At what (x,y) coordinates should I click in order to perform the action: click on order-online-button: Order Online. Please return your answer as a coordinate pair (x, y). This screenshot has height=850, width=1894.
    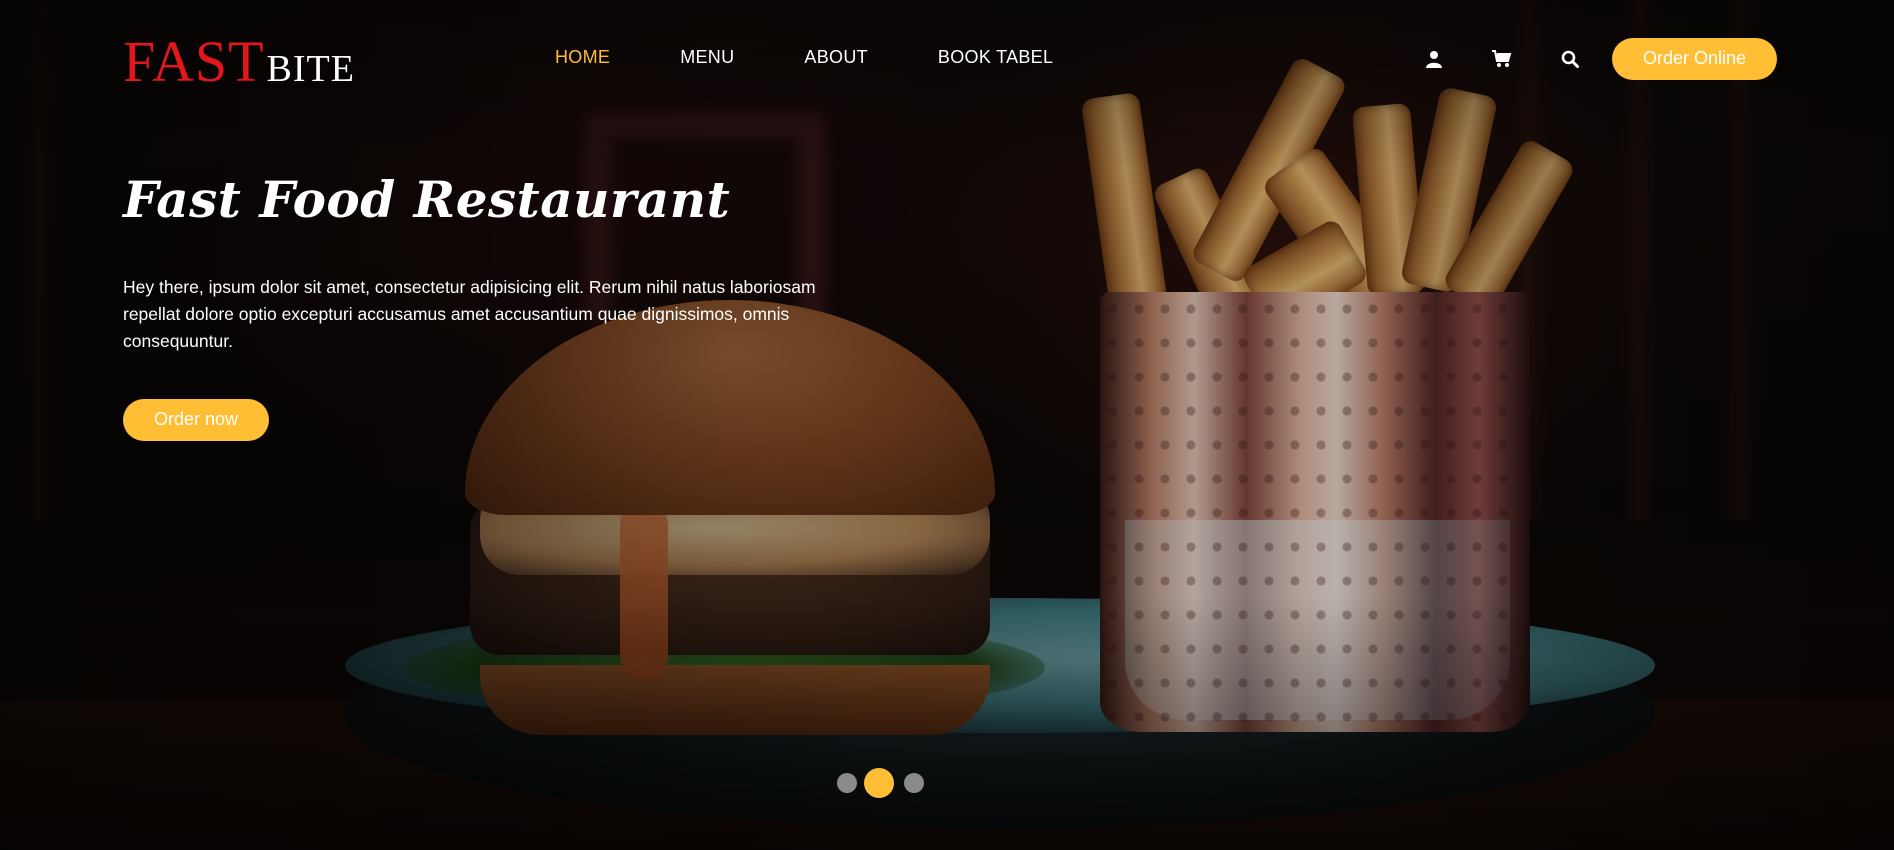
    Looking at the image, I should click on (1695, 59).